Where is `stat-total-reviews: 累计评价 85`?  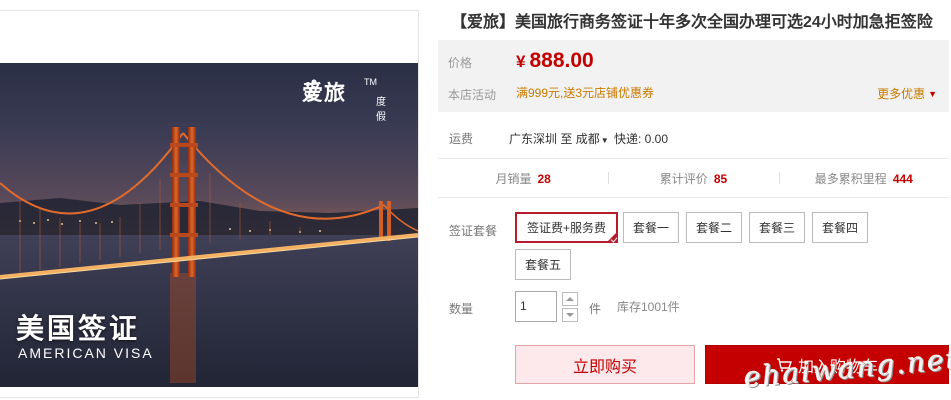
stat-total-reviews: 累计评价 85 is located at coordinates (693, 178).